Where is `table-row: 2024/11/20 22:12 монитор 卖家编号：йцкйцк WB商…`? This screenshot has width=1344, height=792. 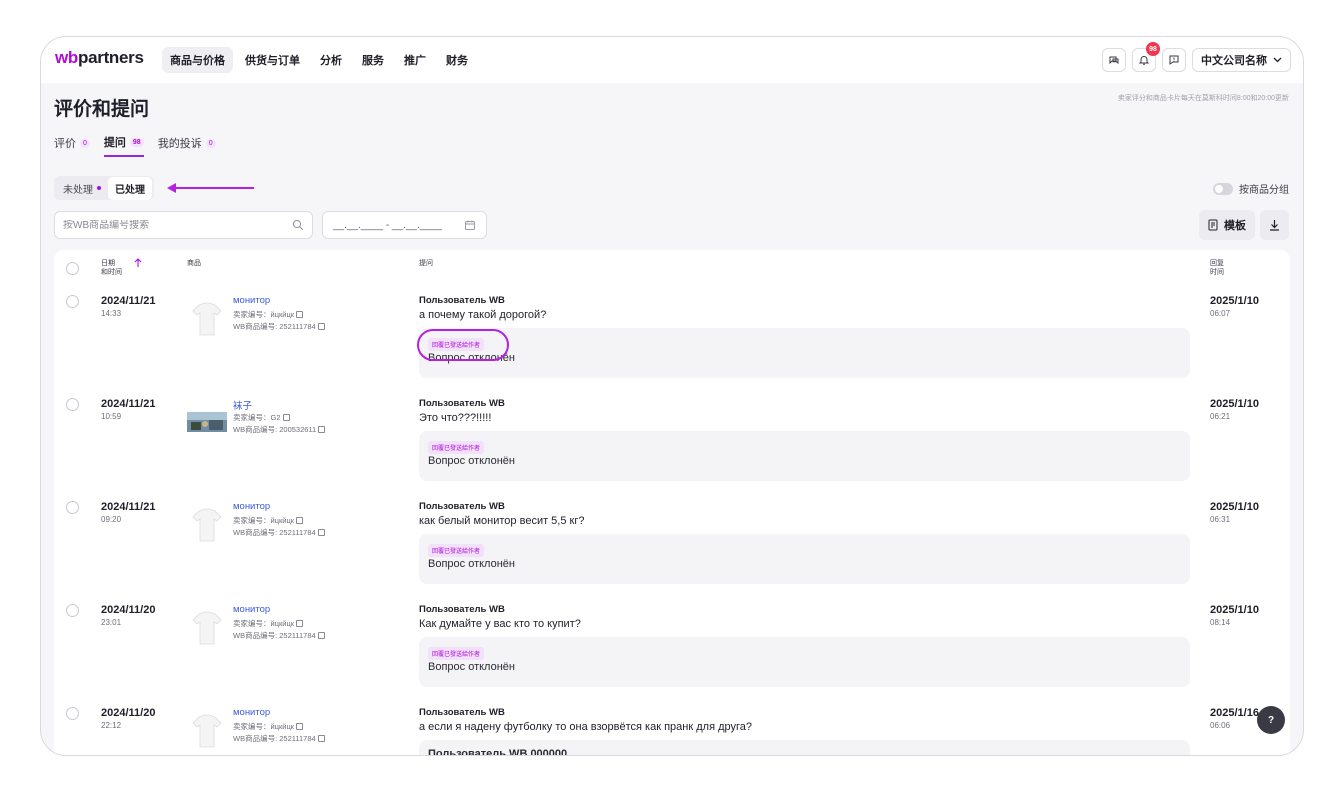
table-row: 2024/11/20 22:12 монитор 卖家编号：йцкйцк WB商… is located at coordinates (672, 727).